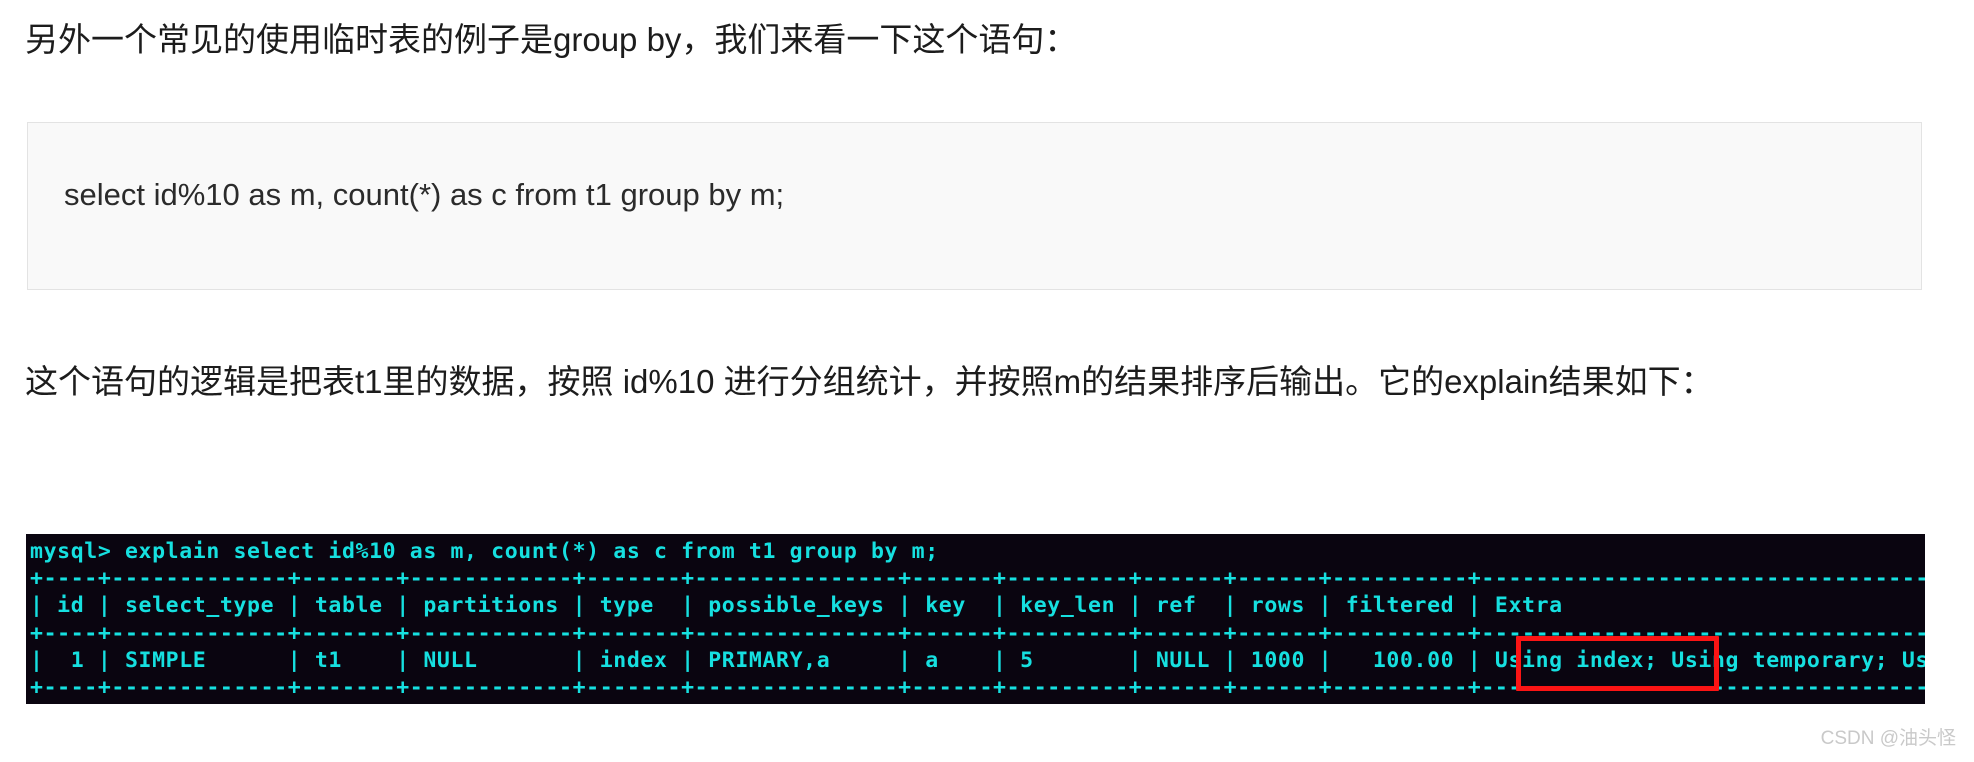 This screenshot has width=1974, height=762. Describe the element at coordinates (1888, 738) in the screenshot. I see `csdn-watermark: CSDN @油头怪` at that location.